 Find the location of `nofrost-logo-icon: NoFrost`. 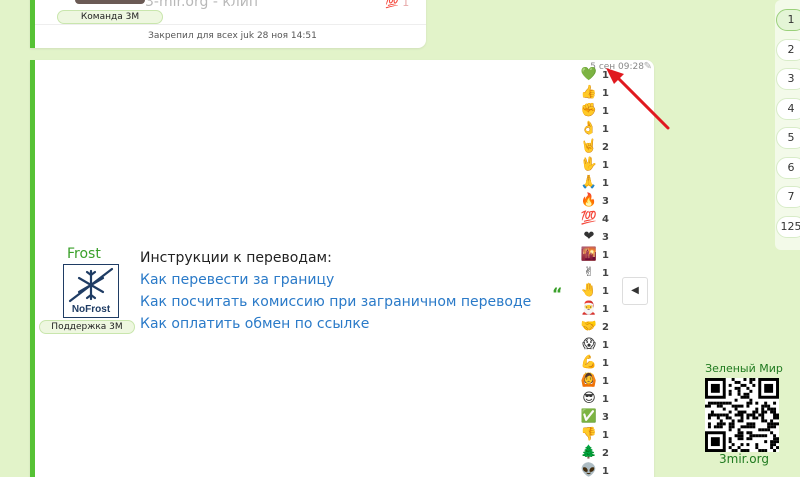

nofrost-logo-icon: NoFrost is located at coordinates (91, 291).